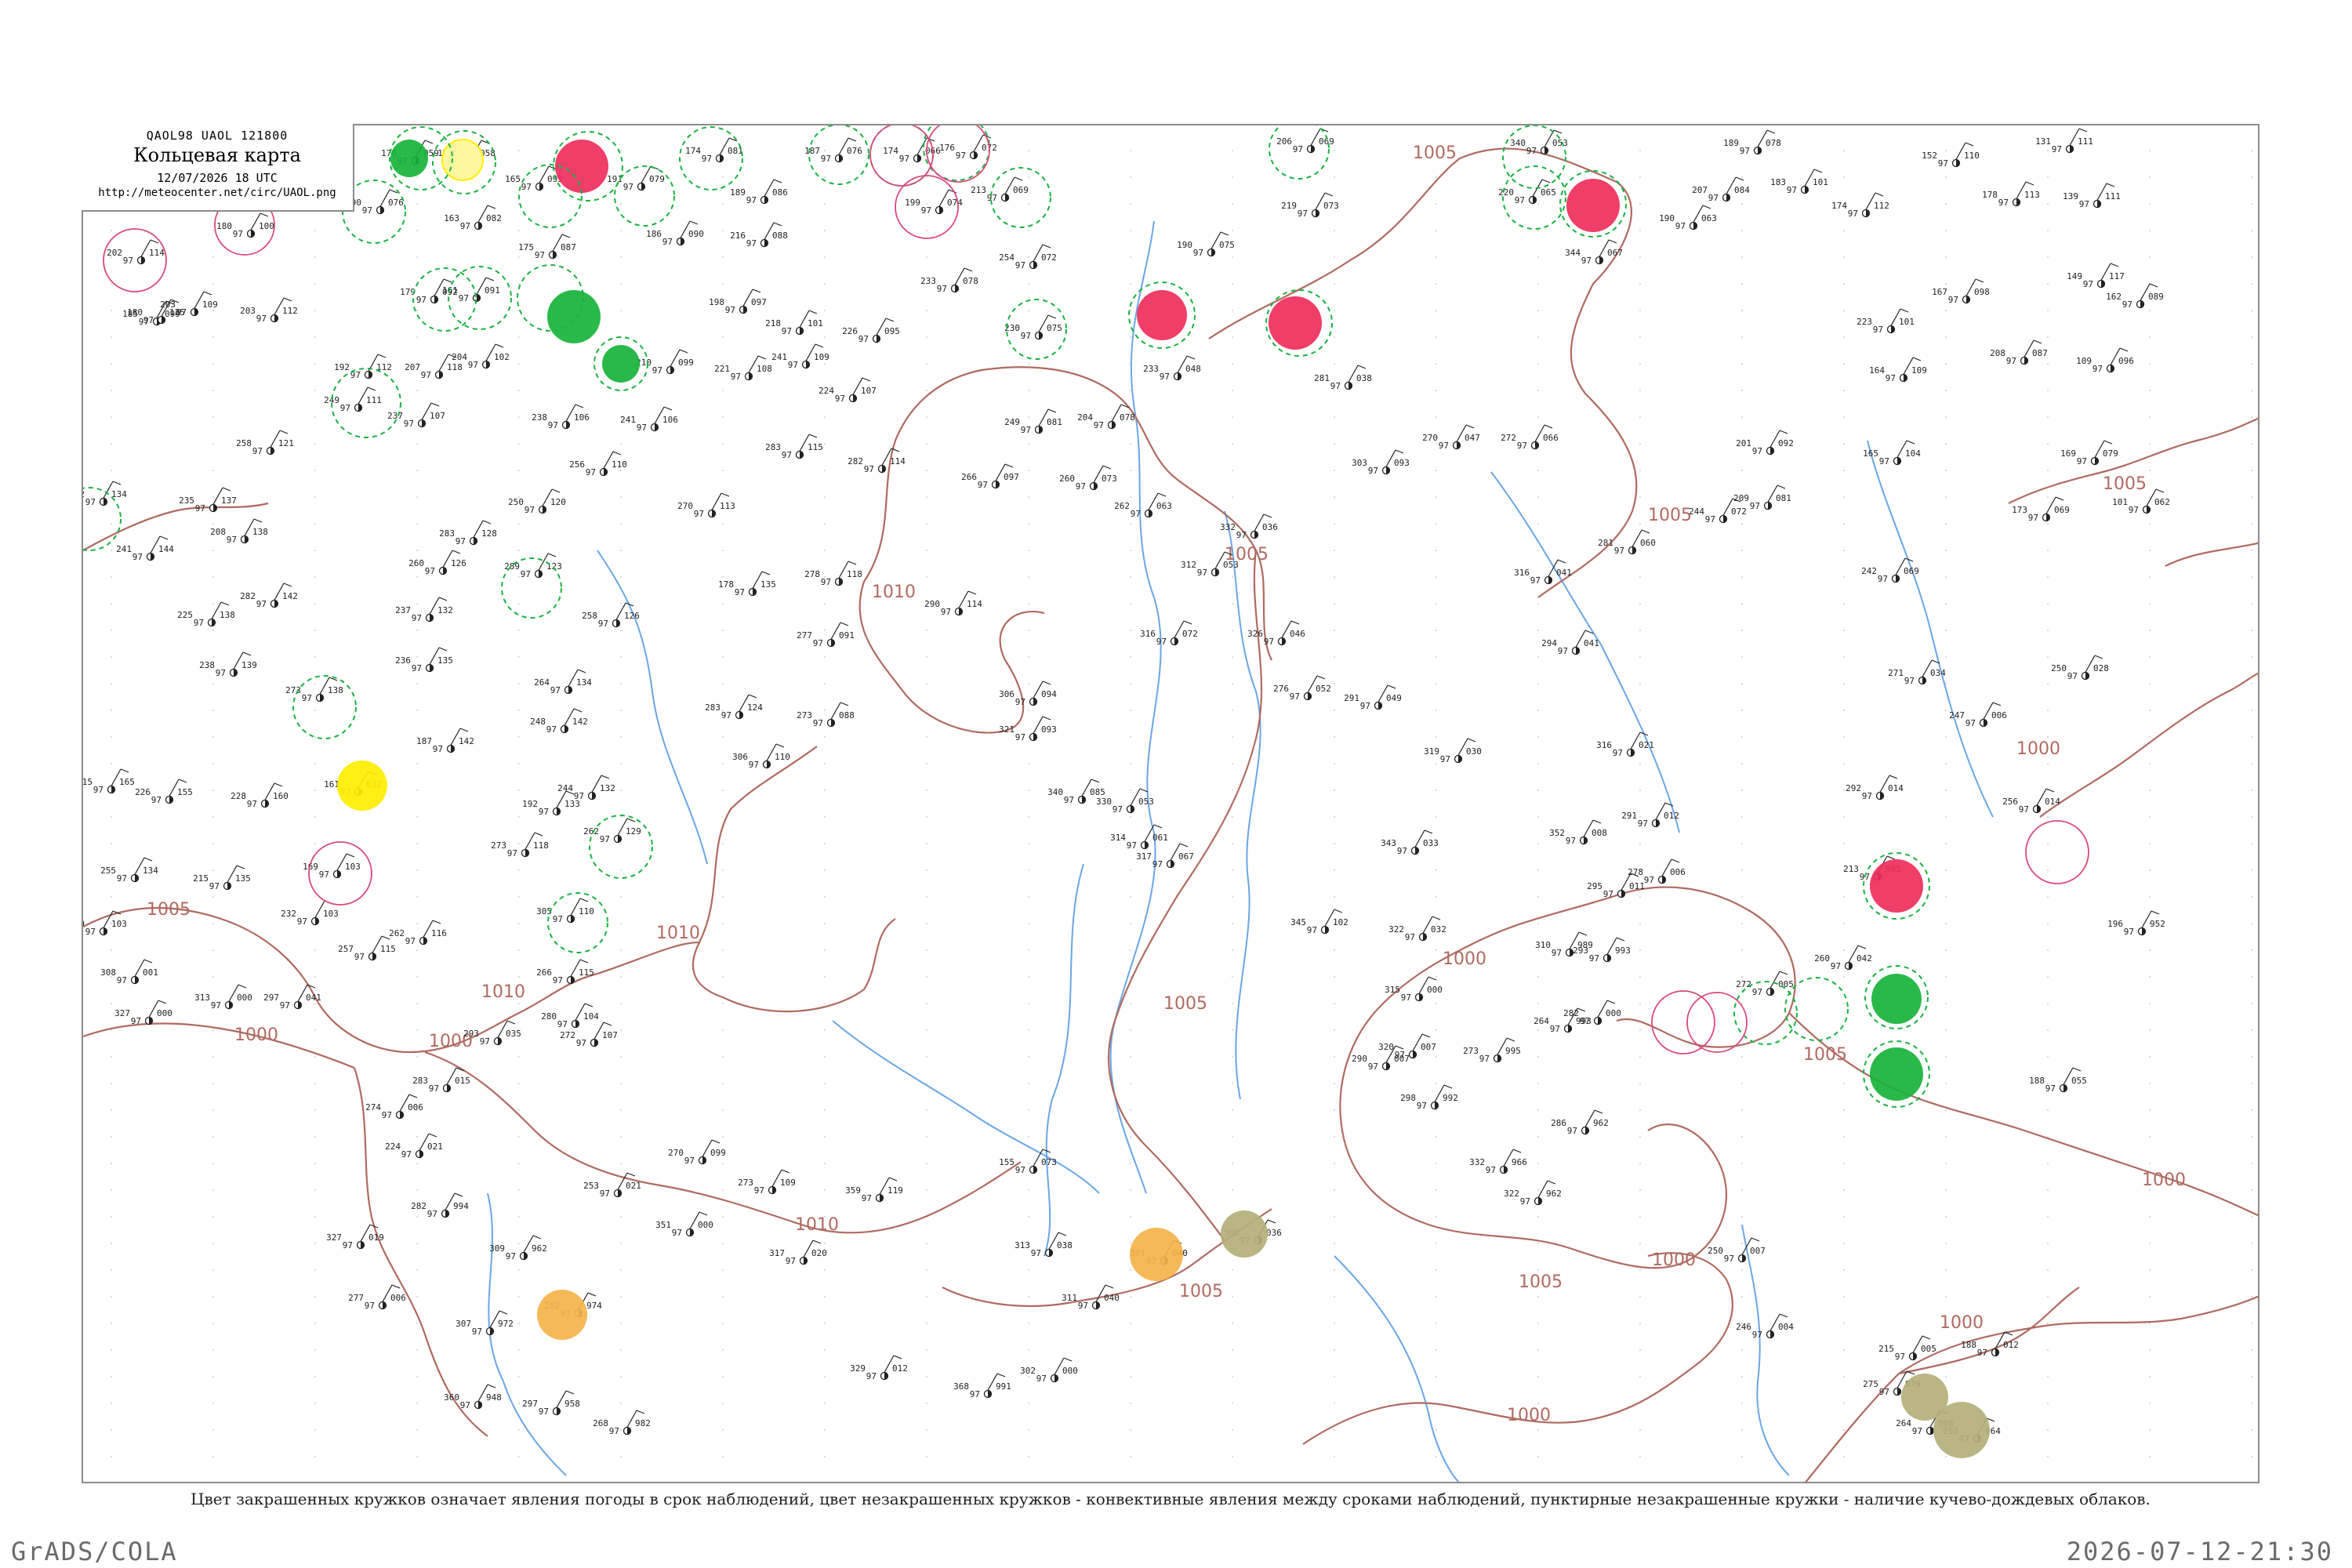  I want to click on station-plot: 30397093, so click(1381, 462).